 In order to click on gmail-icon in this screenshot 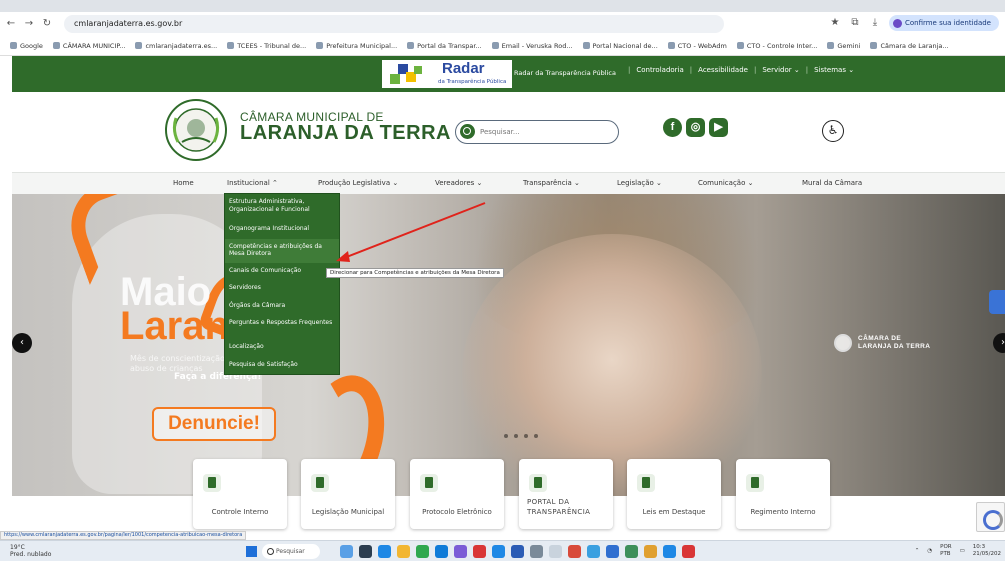, I will do `click(574, 551)`.